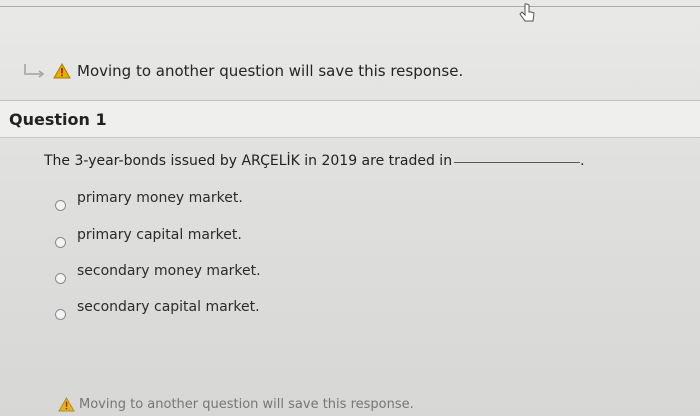 The width and height of the screenshot is (700, 416). What do you see at coordinates (527, 12) in the screenshot?
I see `mouse-pointer-icon` at bounding box center [527, 12].